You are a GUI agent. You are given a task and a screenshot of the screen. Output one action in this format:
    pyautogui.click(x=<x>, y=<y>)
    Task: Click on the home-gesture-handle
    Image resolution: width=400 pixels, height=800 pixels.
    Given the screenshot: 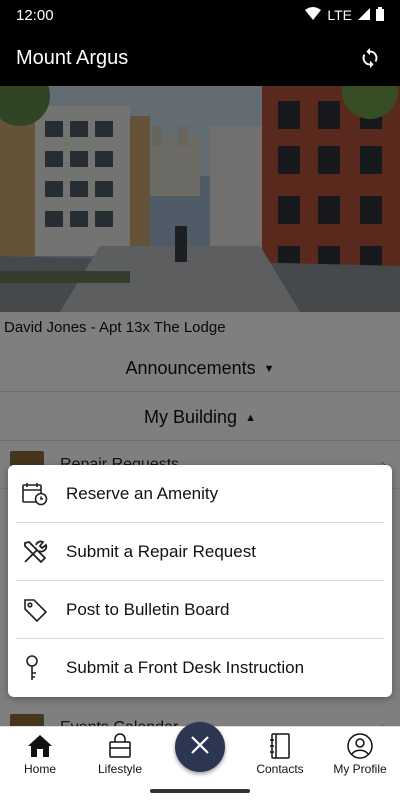 What is the action you would take?
    pyautogui.click(x=200, y=791)
    